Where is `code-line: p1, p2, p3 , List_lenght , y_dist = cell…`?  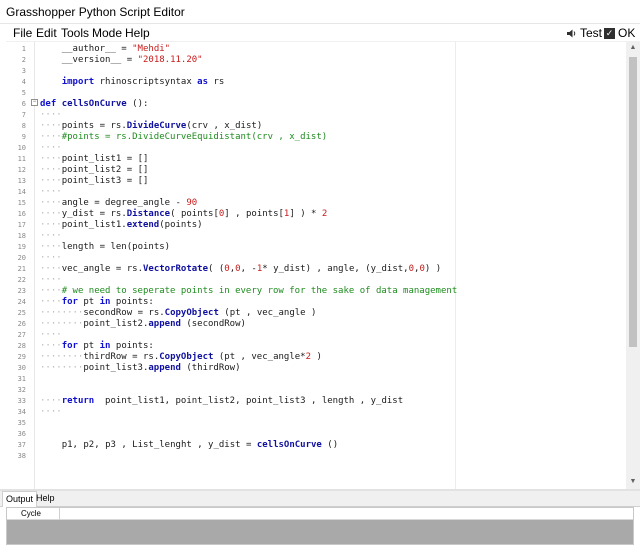 code-line: p1, p2, p3 , List_lenght , y_dist = cell… is located at coordinates (189, 445).